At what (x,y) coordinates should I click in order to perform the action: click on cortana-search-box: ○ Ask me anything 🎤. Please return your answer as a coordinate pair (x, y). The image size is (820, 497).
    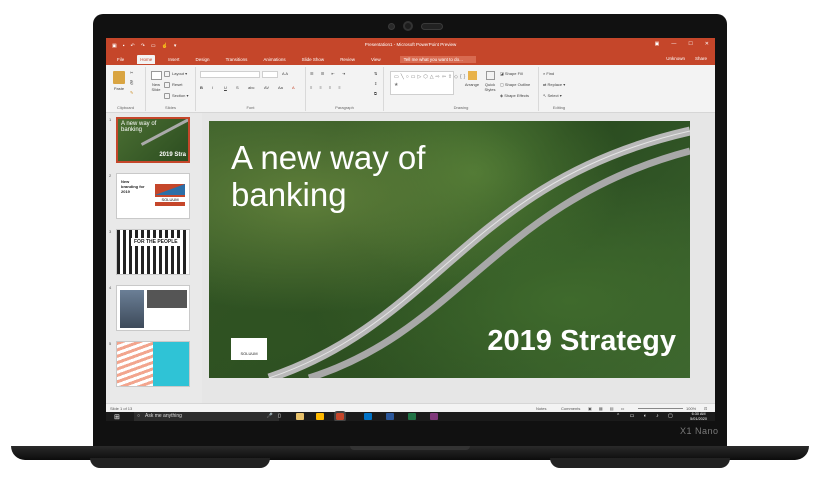
    Looking at the image, I should click on (206, 416).